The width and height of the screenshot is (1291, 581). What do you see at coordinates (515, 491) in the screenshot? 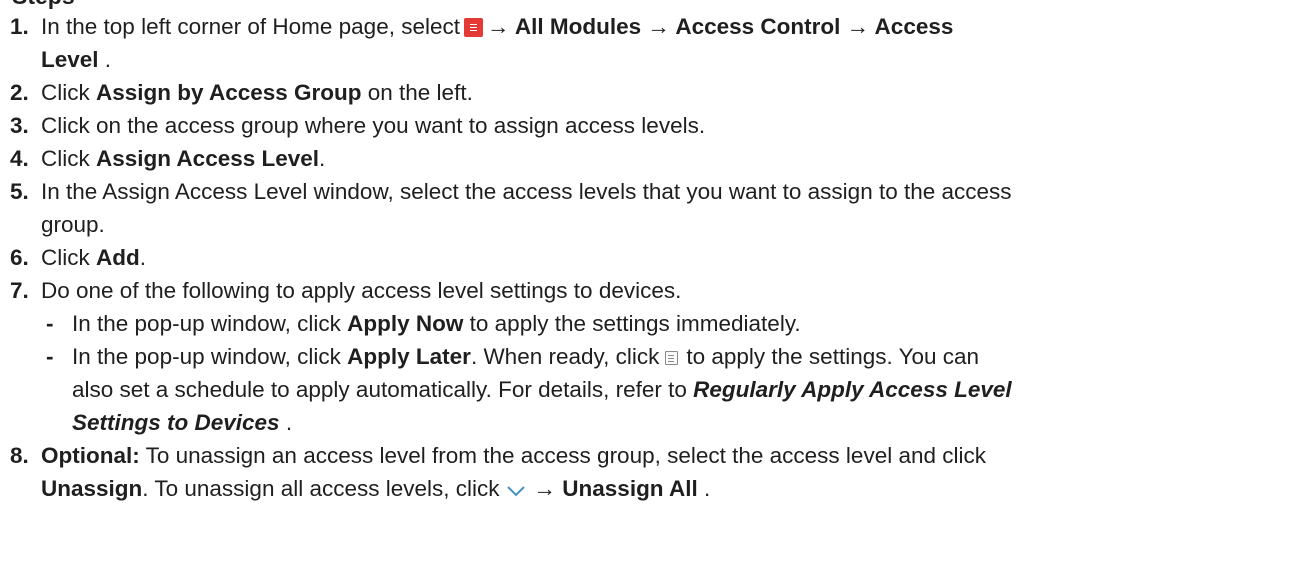
I see `chevron-down-icon` at bounding box center [515, 491].